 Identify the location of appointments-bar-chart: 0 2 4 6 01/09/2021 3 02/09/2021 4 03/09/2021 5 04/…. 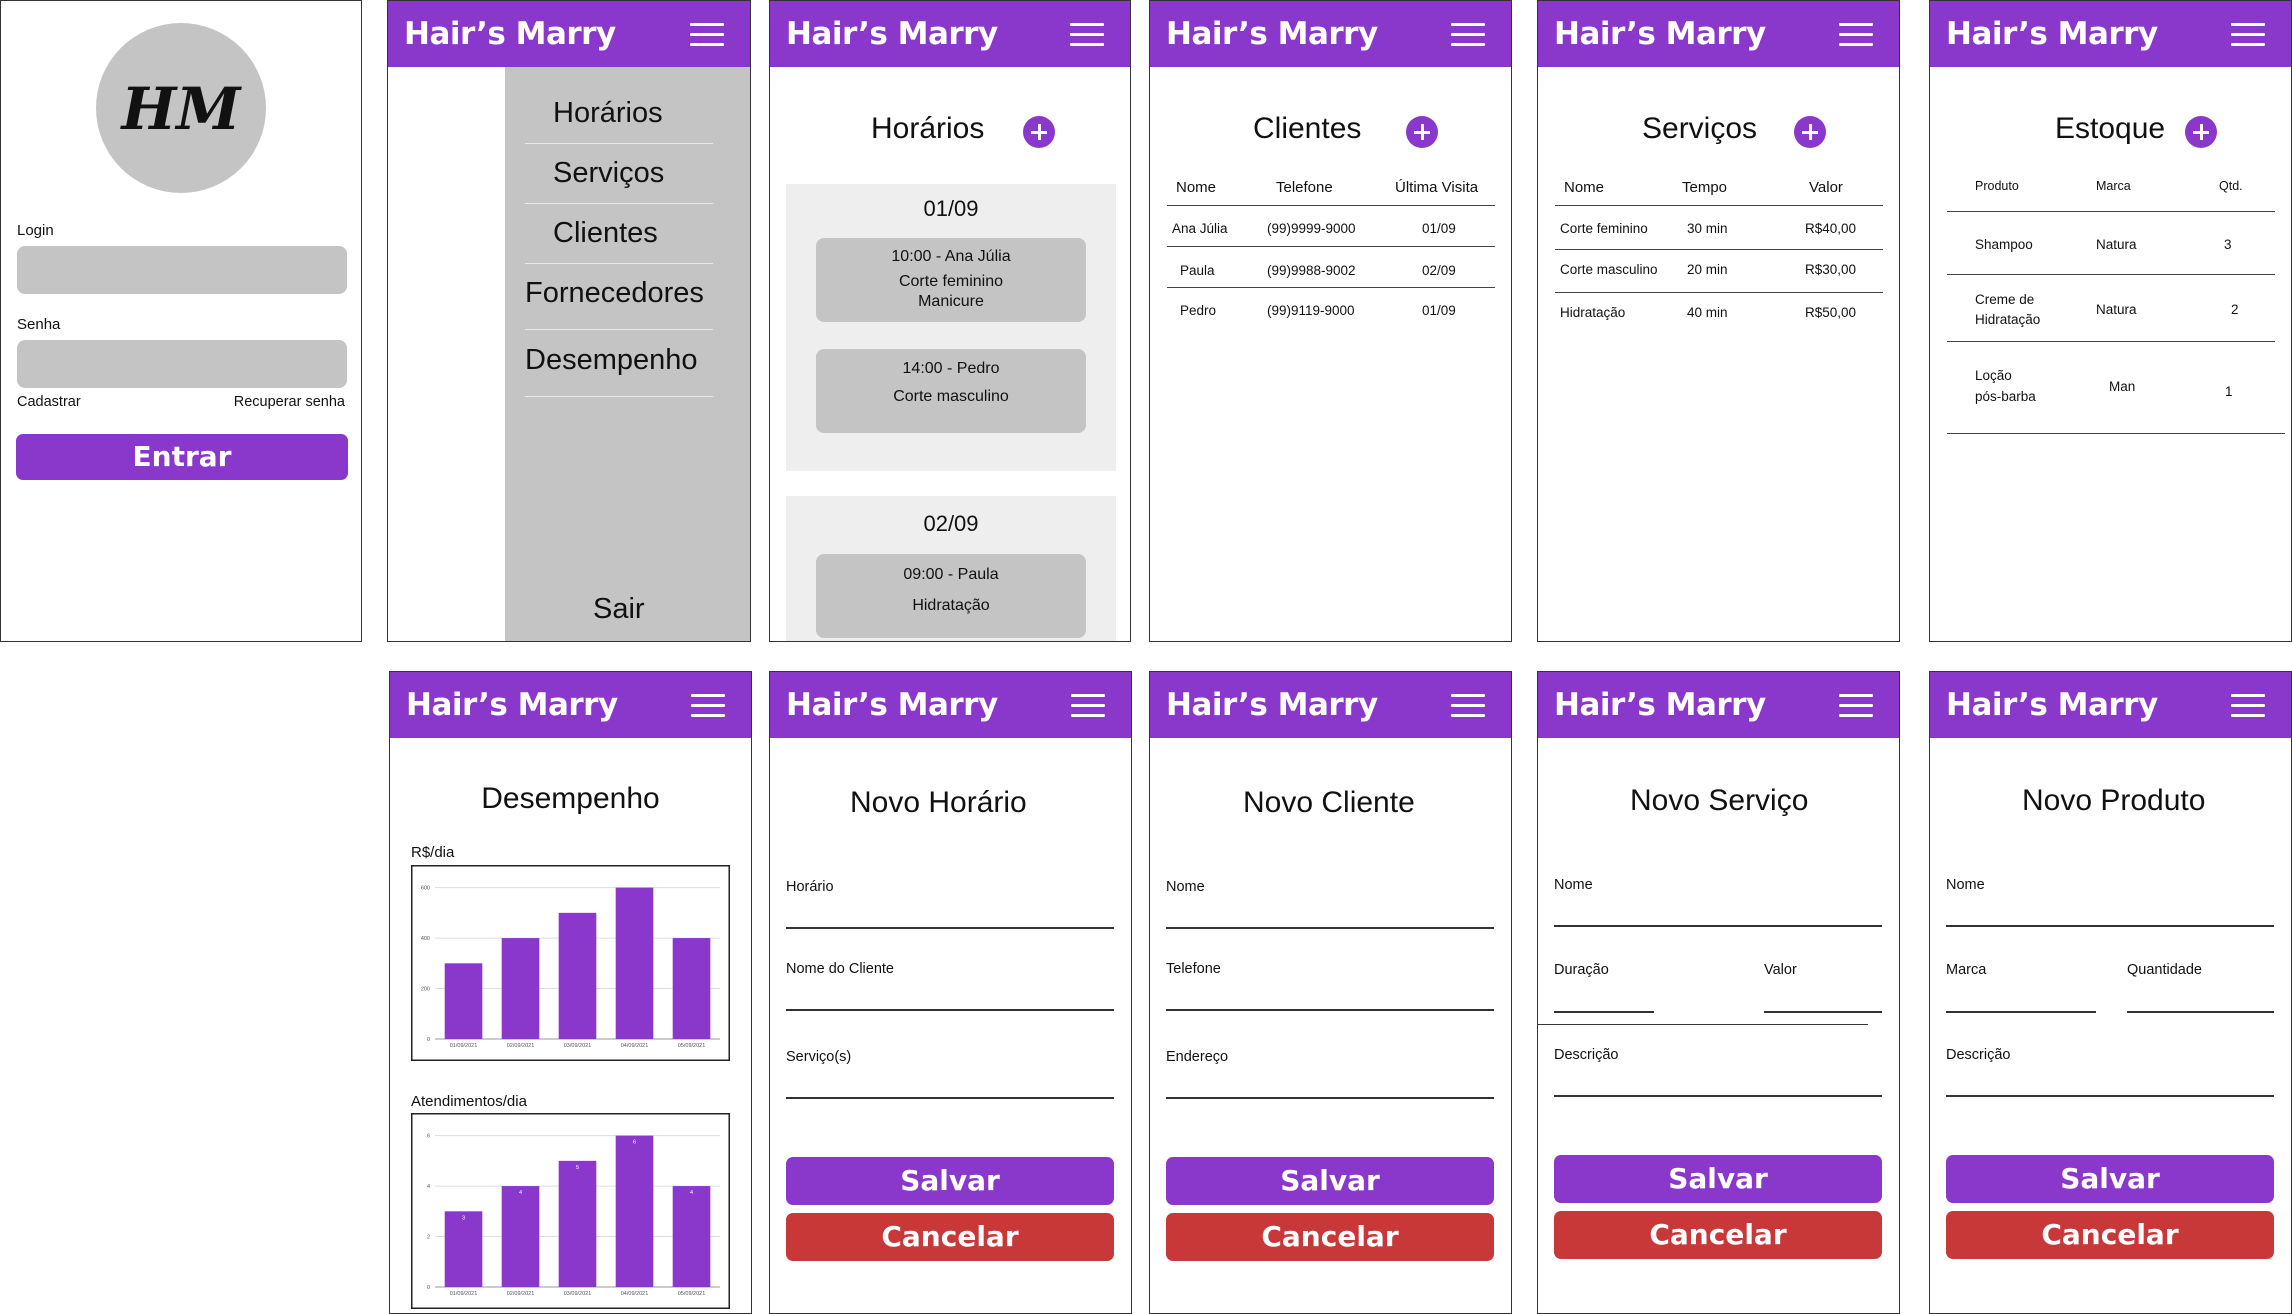
(570, 1211).